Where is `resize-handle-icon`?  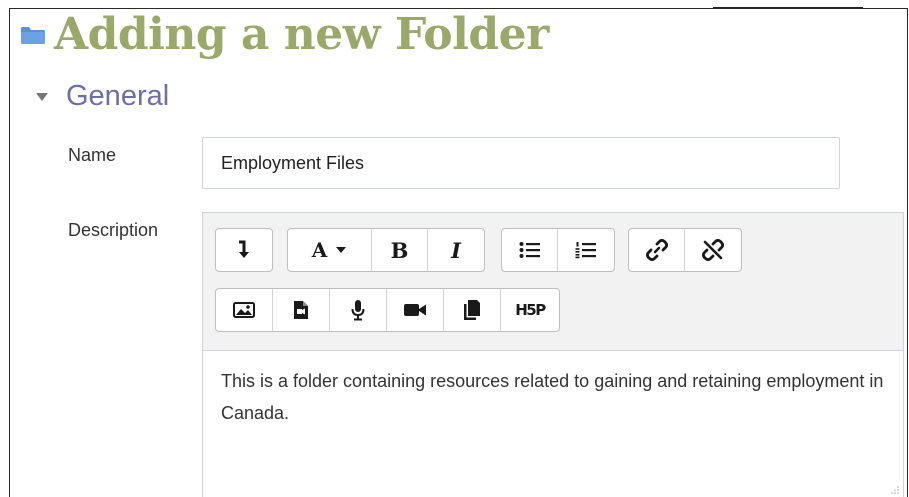 resize-handle-icon is located at coordinates (895, 490).